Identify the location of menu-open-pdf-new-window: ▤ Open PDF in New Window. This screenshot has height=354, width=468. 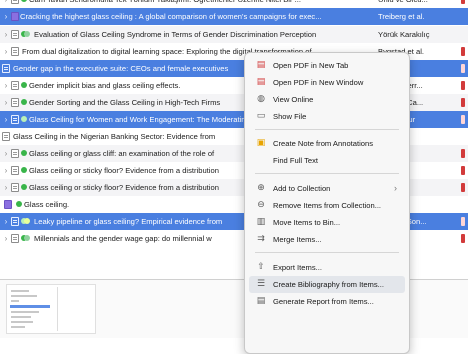
(327, 82).